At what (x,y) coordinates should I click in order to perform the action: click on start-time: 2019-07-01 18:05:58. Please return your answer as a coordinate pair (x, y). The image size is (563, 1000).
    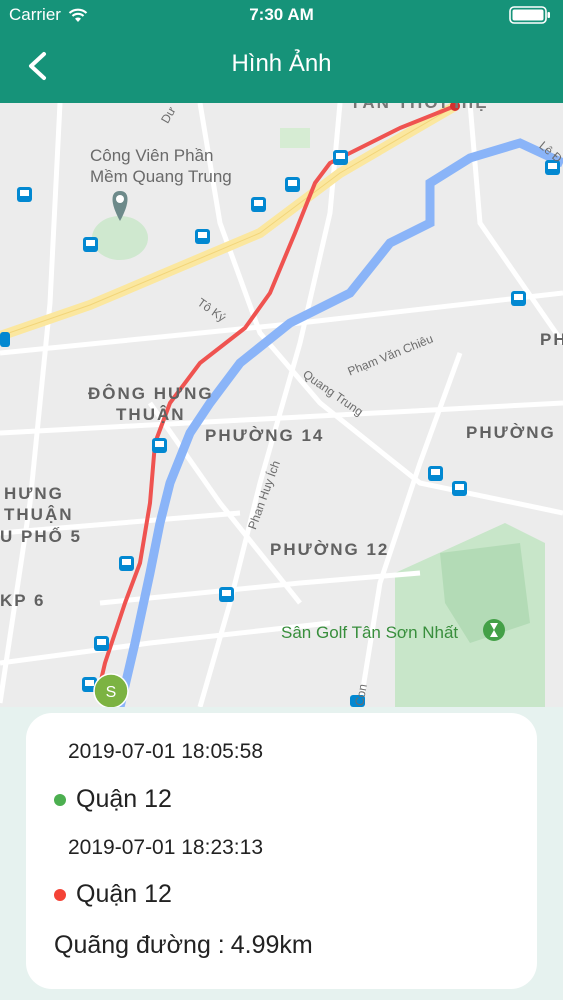
    Looking at the image, I should click on (165, 751).